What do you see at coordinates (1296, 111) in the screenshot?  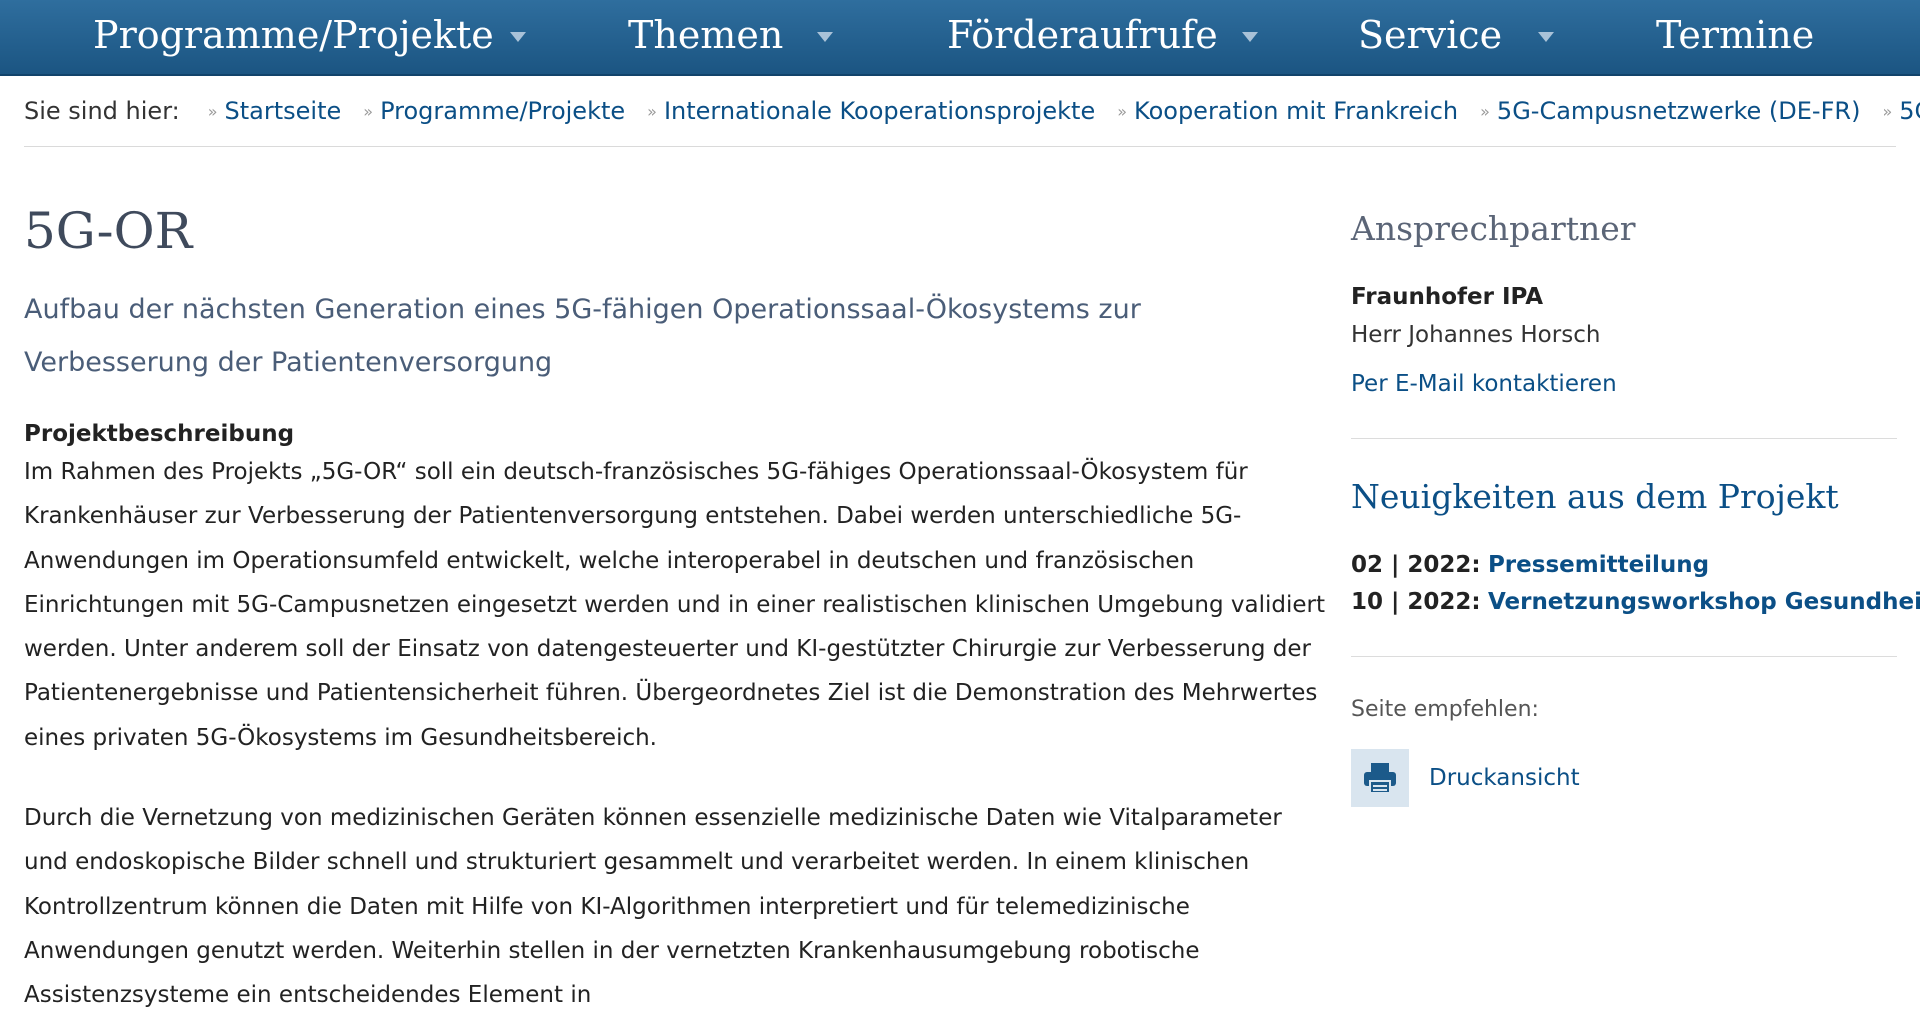 I see `breadcrumb-link-frankreich: Kooperation mit Frankreich` at bounding box center [1296, 111].